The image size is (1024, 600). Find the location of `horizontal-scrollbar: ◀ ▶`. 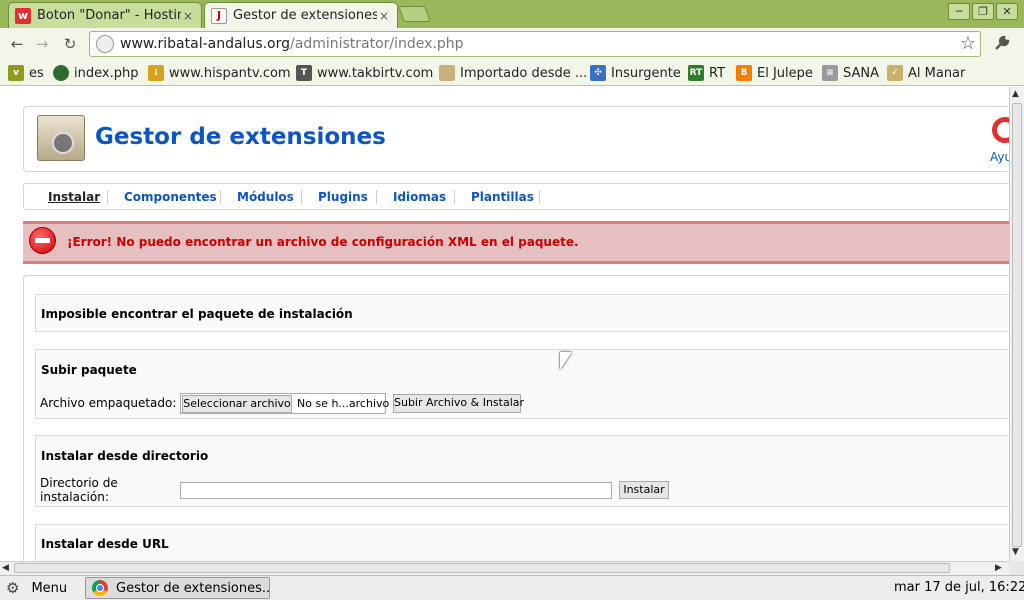

horizontal-scrollbar: ◀ ▶ is located at coordinates (504, 568).